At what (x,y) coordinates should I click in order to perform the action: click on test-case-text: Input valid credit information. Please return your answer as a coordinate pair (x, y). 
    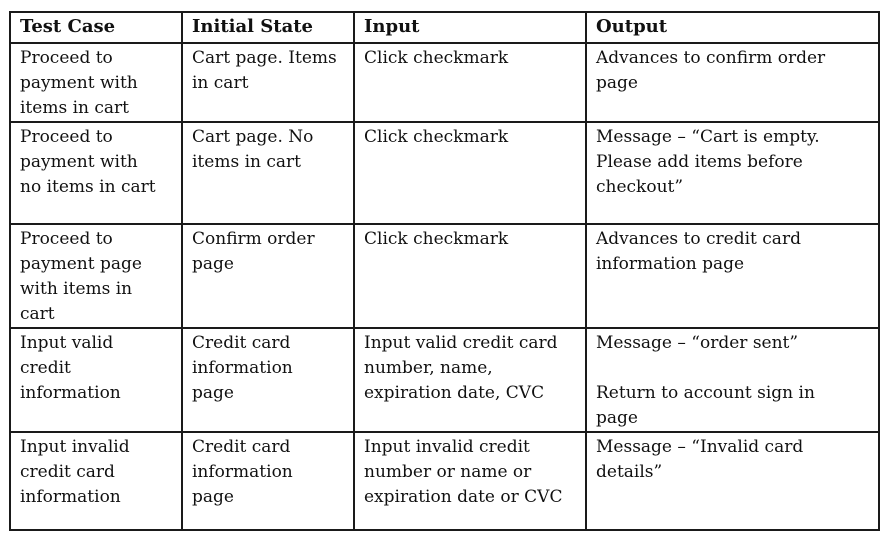
    Looking at the image, I should click on (70, 368).